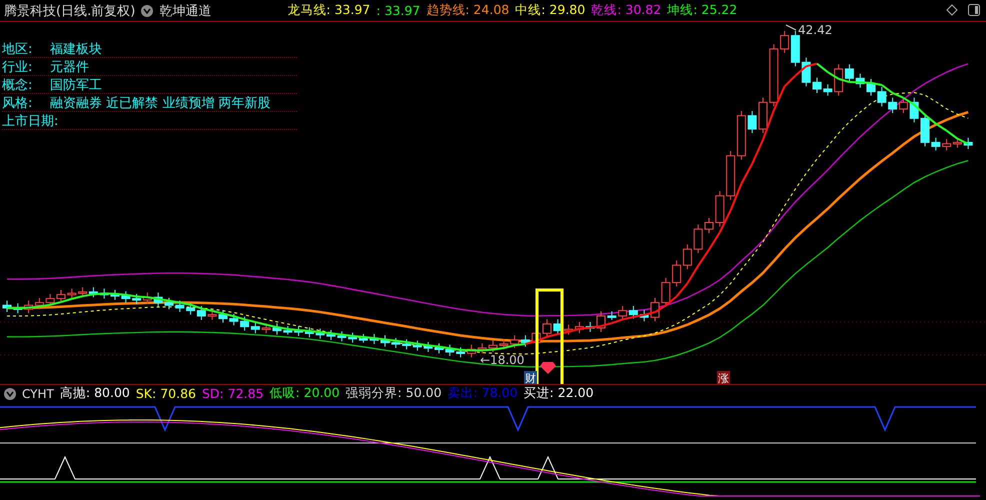 The height and width of the screenshot is (500, 986). Describe the element at coordinates (69, 67) in the screenshot. I see `info-value: 元器件` at that location.